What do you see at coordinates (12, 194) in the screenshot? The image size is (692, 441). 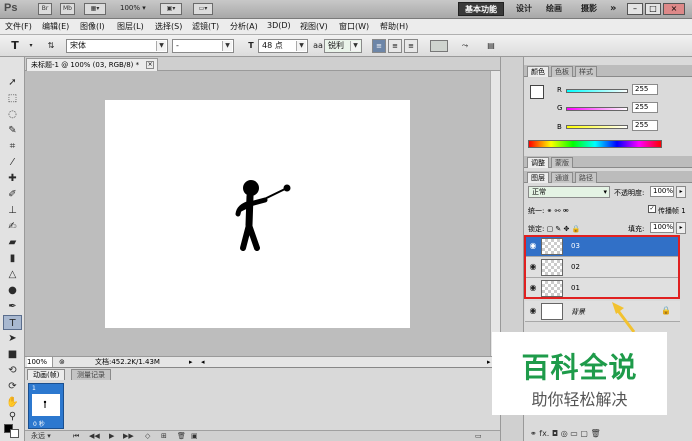 I see `brush-tool-icon: ✐` at bounding box center [12, 194].